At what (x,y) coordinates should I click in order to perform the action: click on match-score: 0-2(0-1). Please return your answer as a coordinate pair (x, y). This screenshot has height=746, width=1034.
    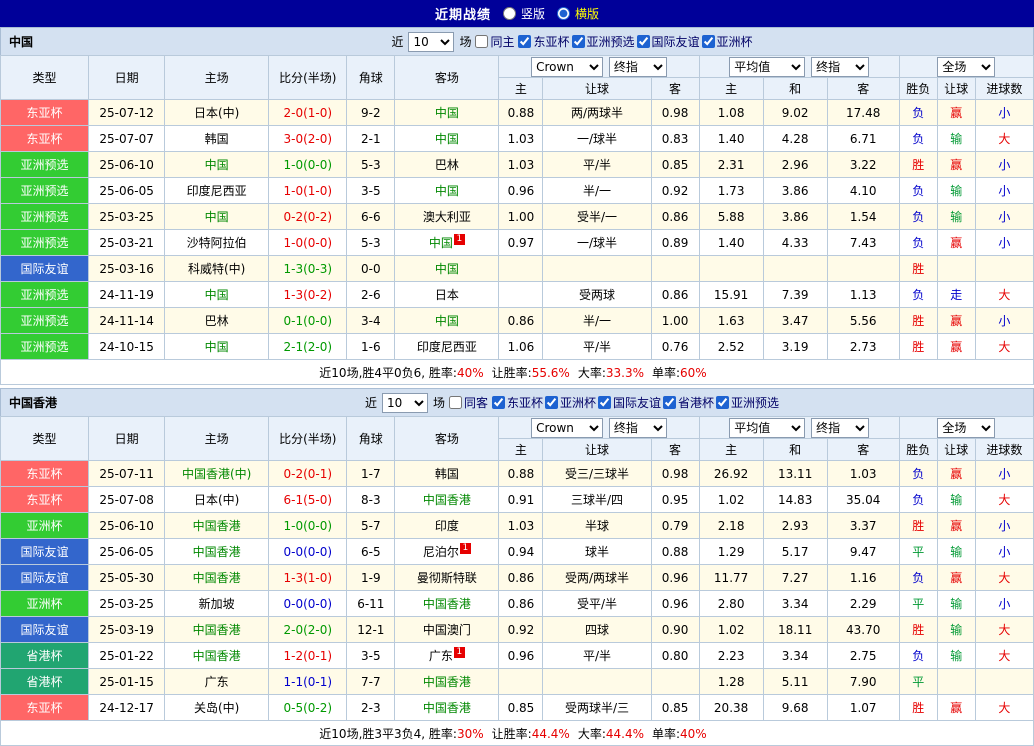
    Looking at the image, I should click on (308, 473).